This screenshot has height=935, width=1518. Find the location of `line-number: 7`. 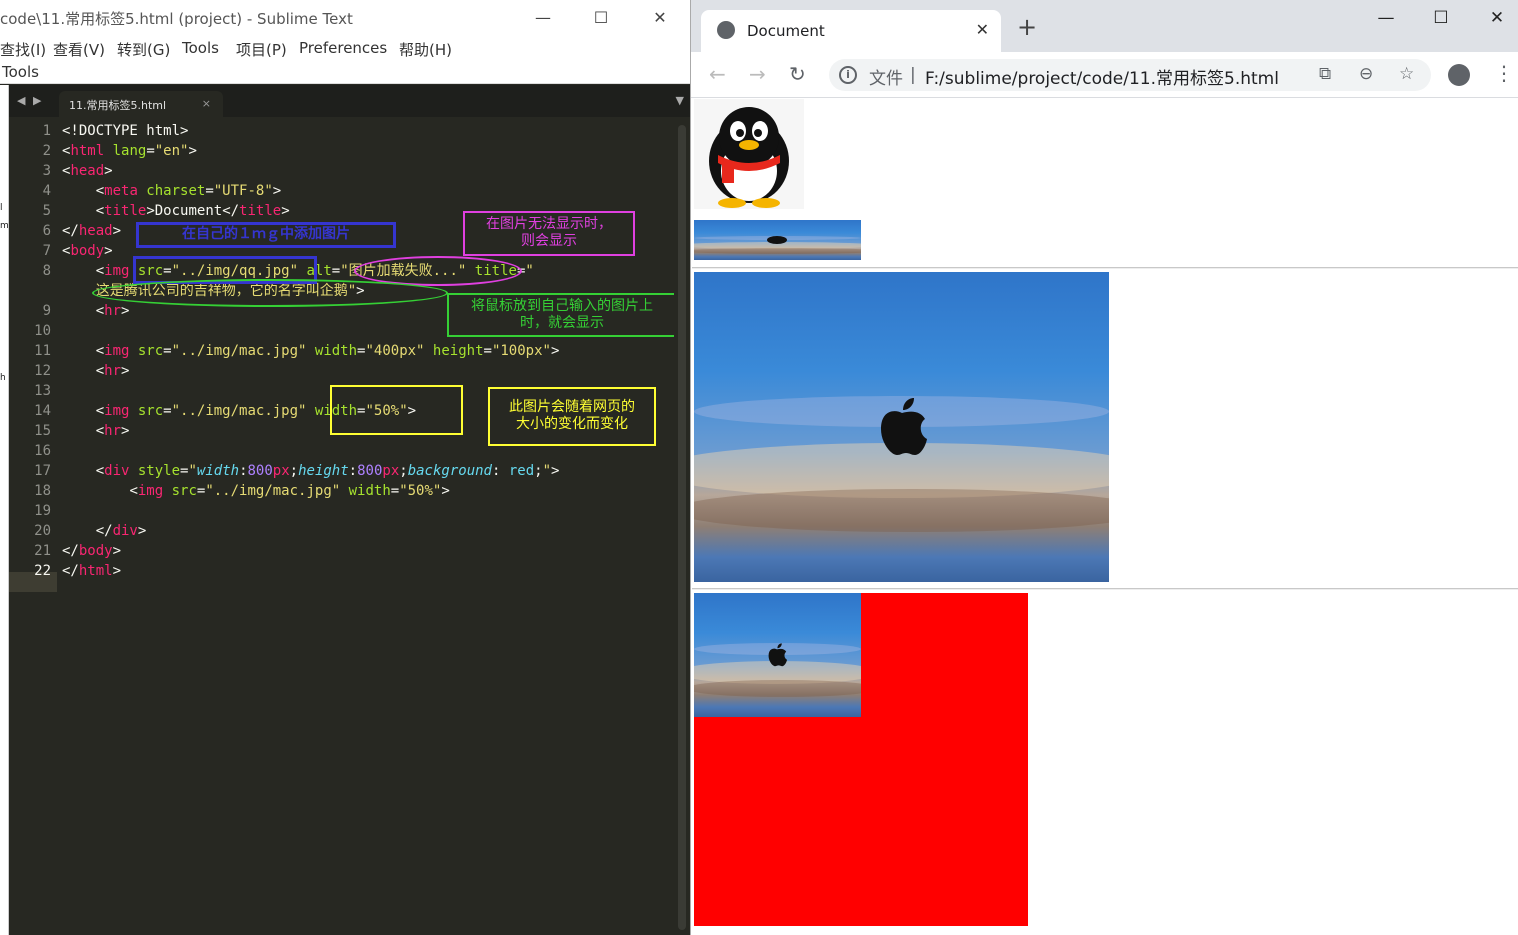

line-number: 7 is located at coordinates (46, 251).